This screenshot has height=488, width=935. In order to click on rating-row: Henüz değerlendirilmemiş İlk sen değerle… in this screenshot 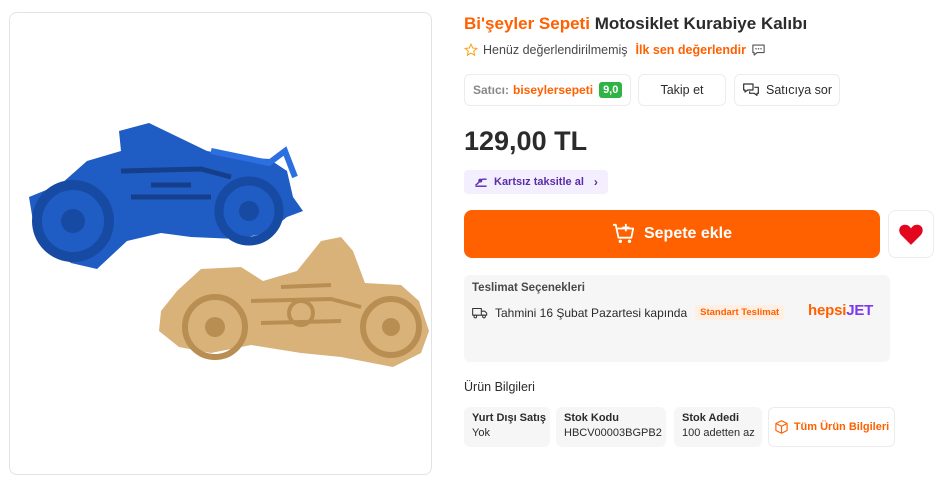, I will do `click(615, 50)`.